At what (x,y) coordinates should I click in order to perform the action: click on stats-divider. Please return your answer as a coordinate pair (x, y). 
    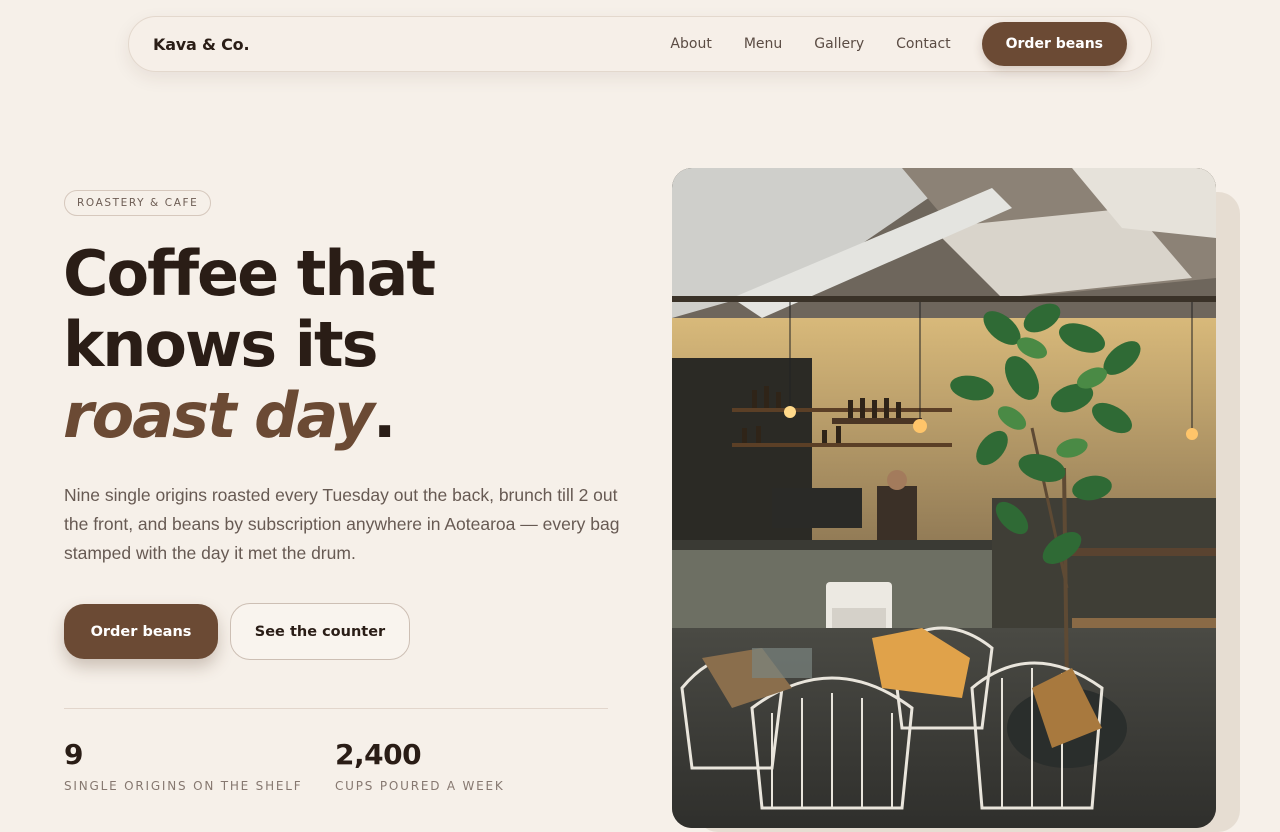
    Looking at the image, I should click on (336, 708).